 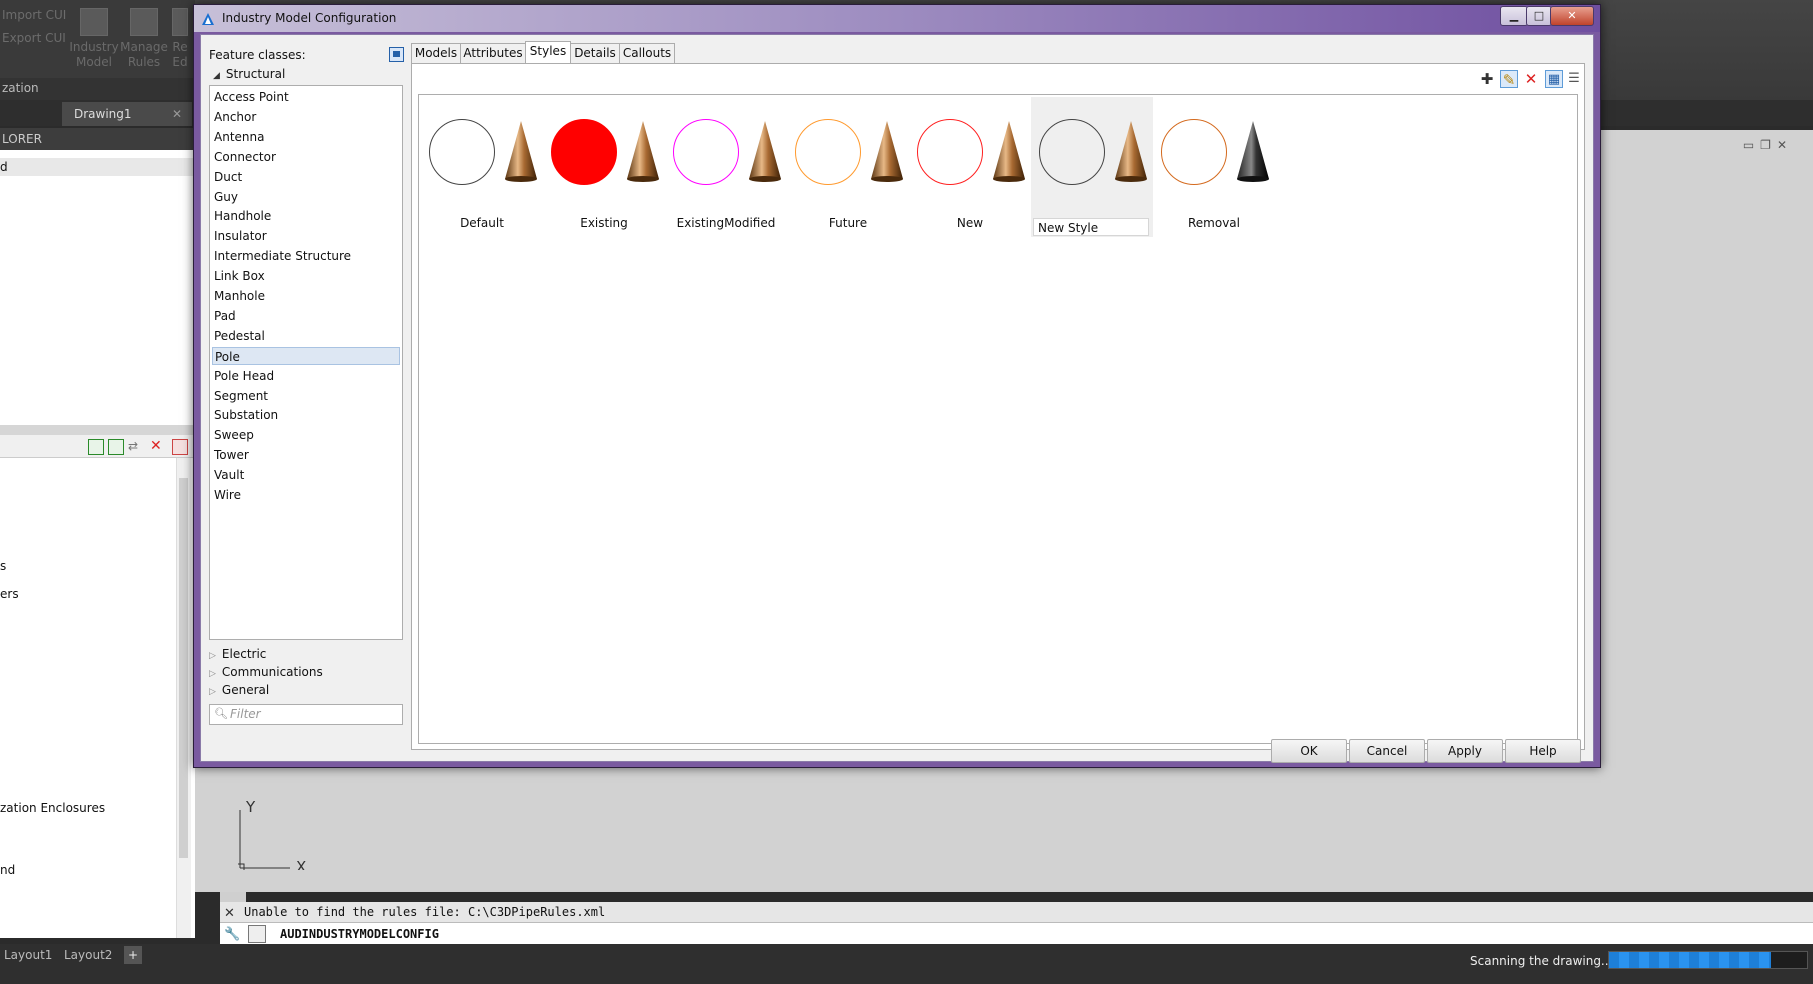 I want to click on list-item: Handhole, so click(x=306, y=216).